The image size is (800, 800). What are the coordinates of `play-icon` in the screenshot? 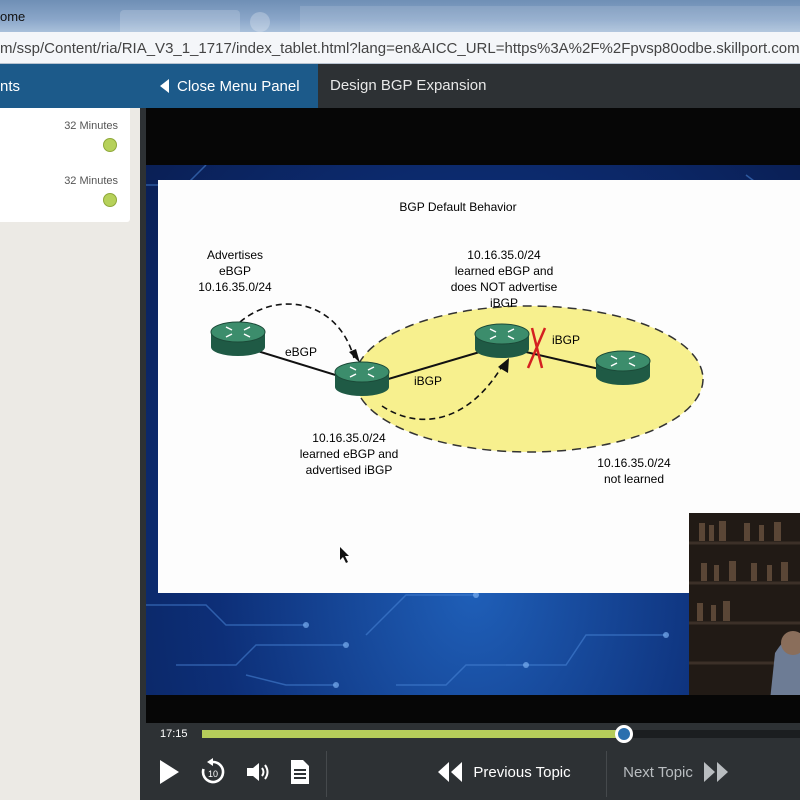 It's located at (169, 772).